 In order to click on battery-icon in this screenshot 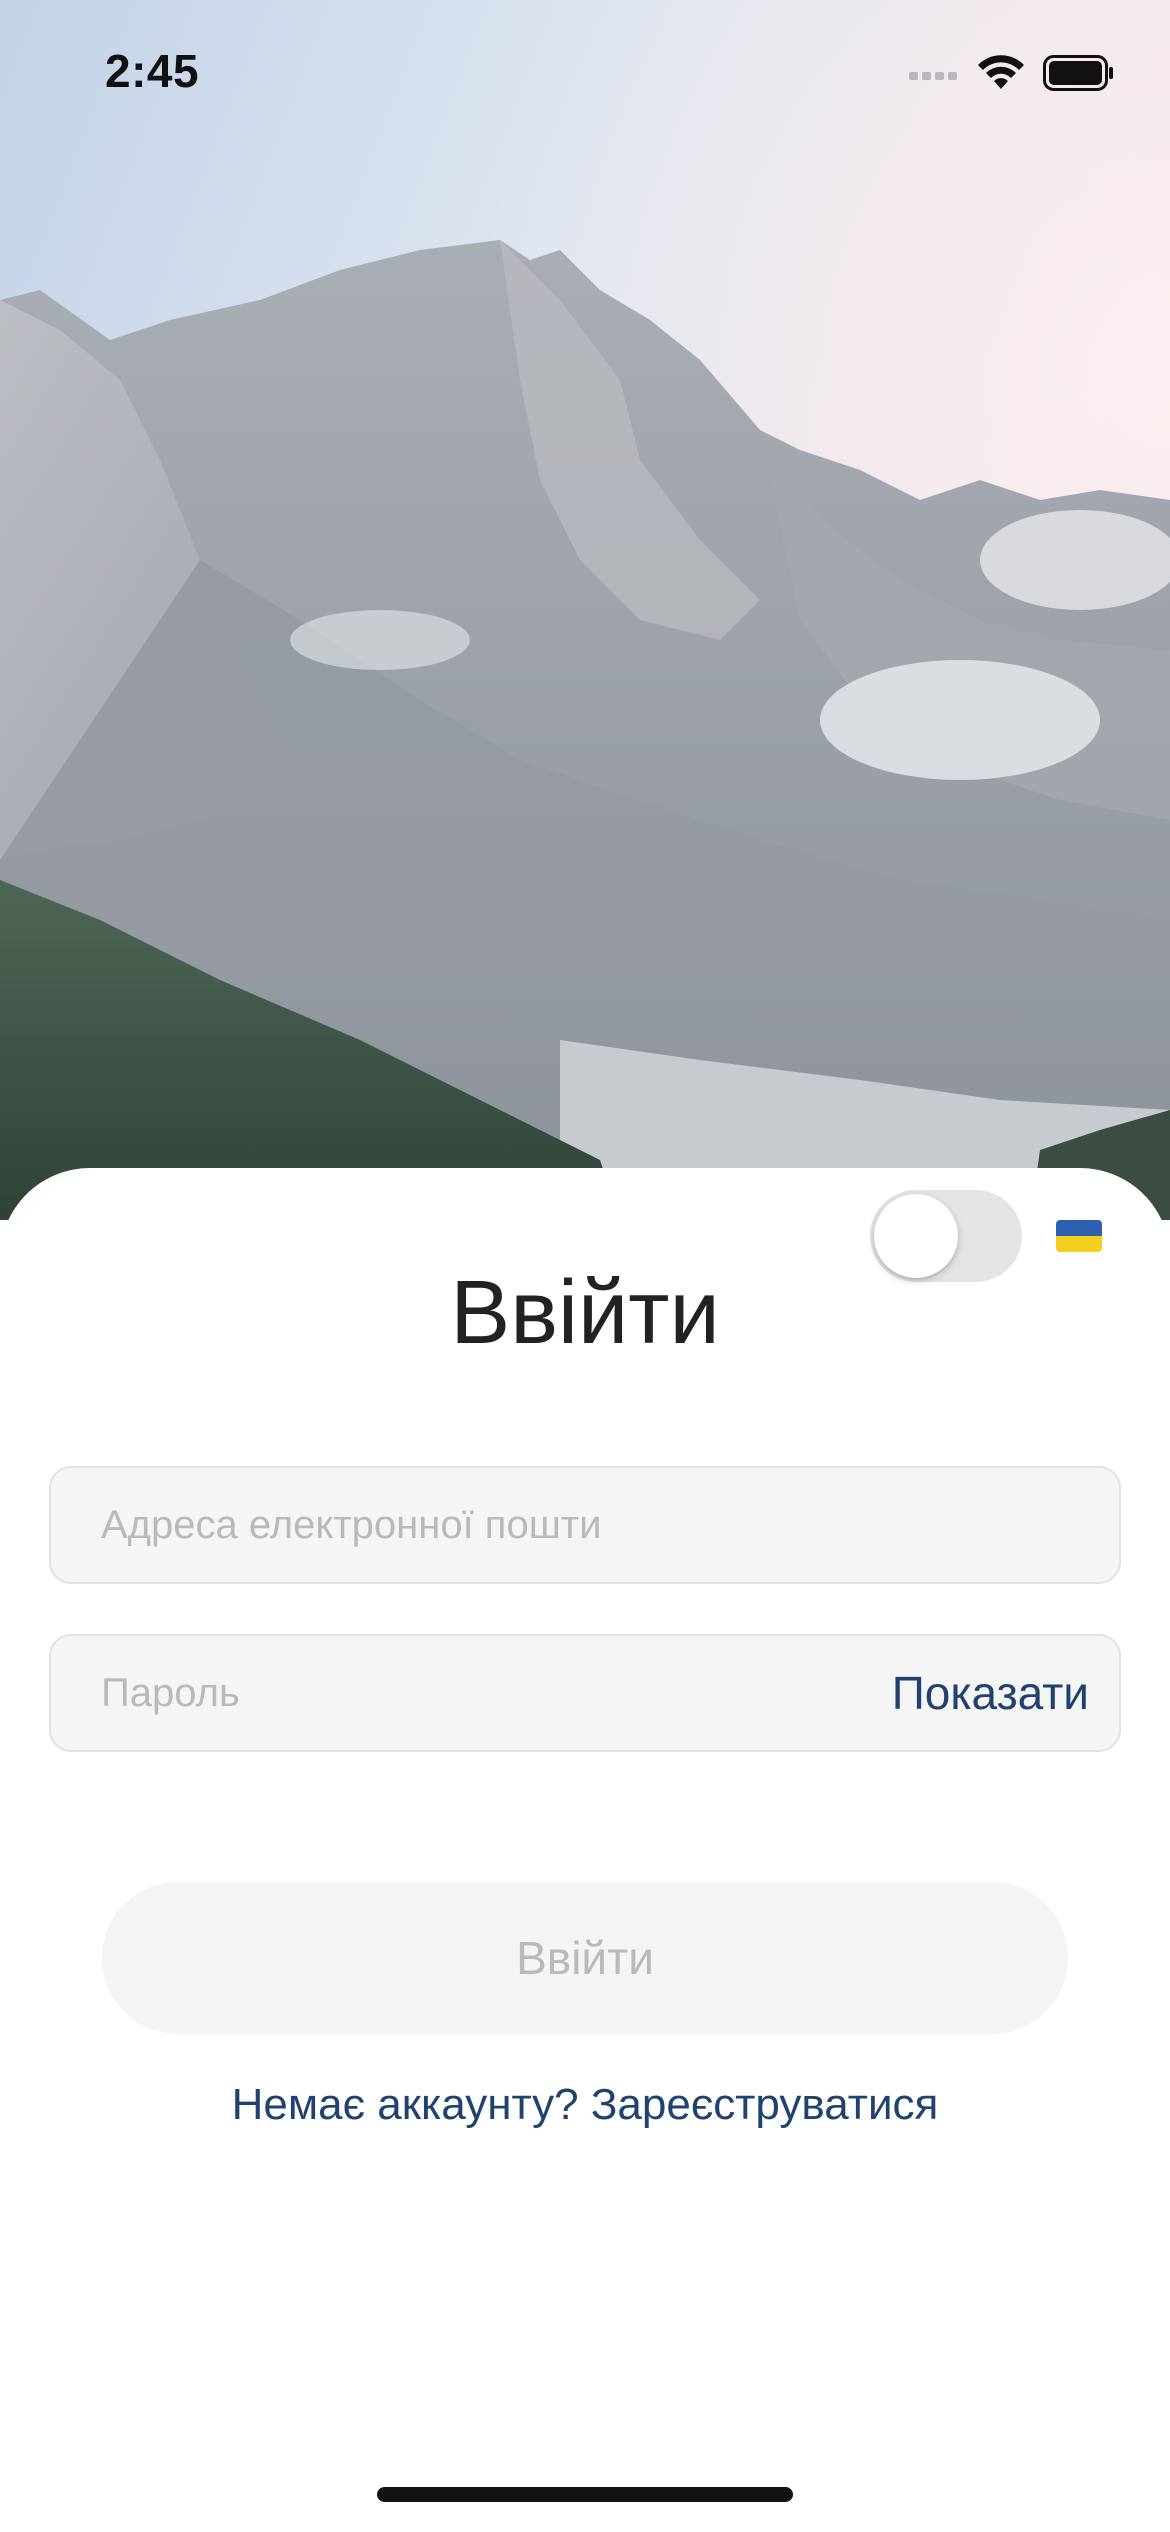, I will do `click(1079, 75)`.